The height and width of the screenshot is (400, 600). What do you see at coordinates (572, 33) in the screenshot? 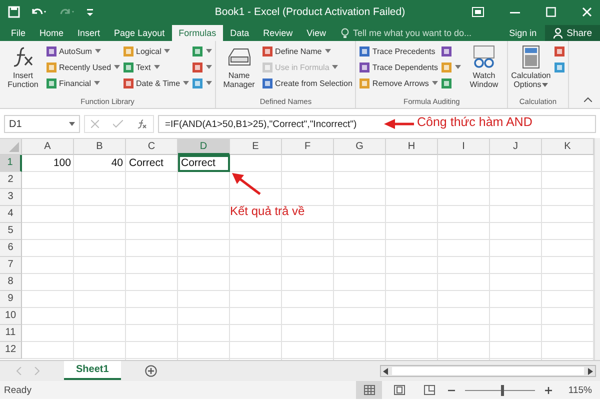
I see `share-button: Share` at bounding box center [572, 33].